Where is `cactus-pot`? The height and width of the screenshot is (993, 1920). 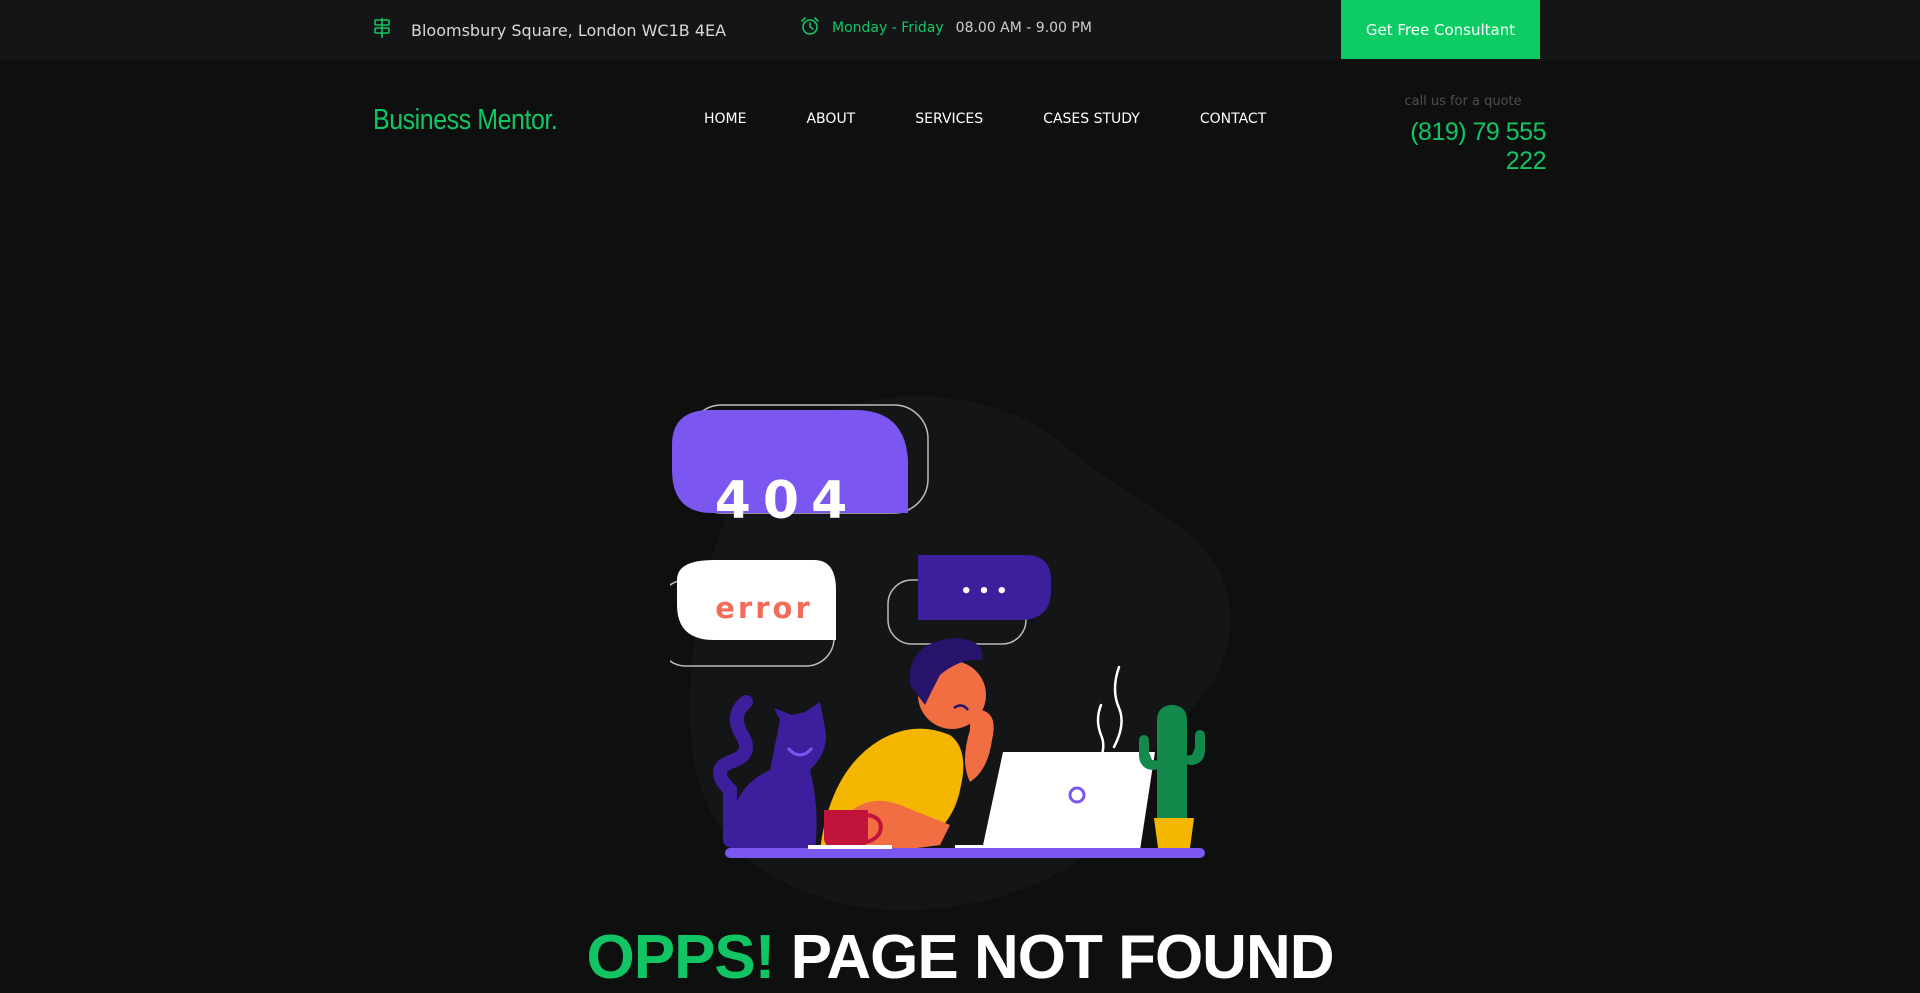 cactus-pot is located at coordinates (1174, 833).